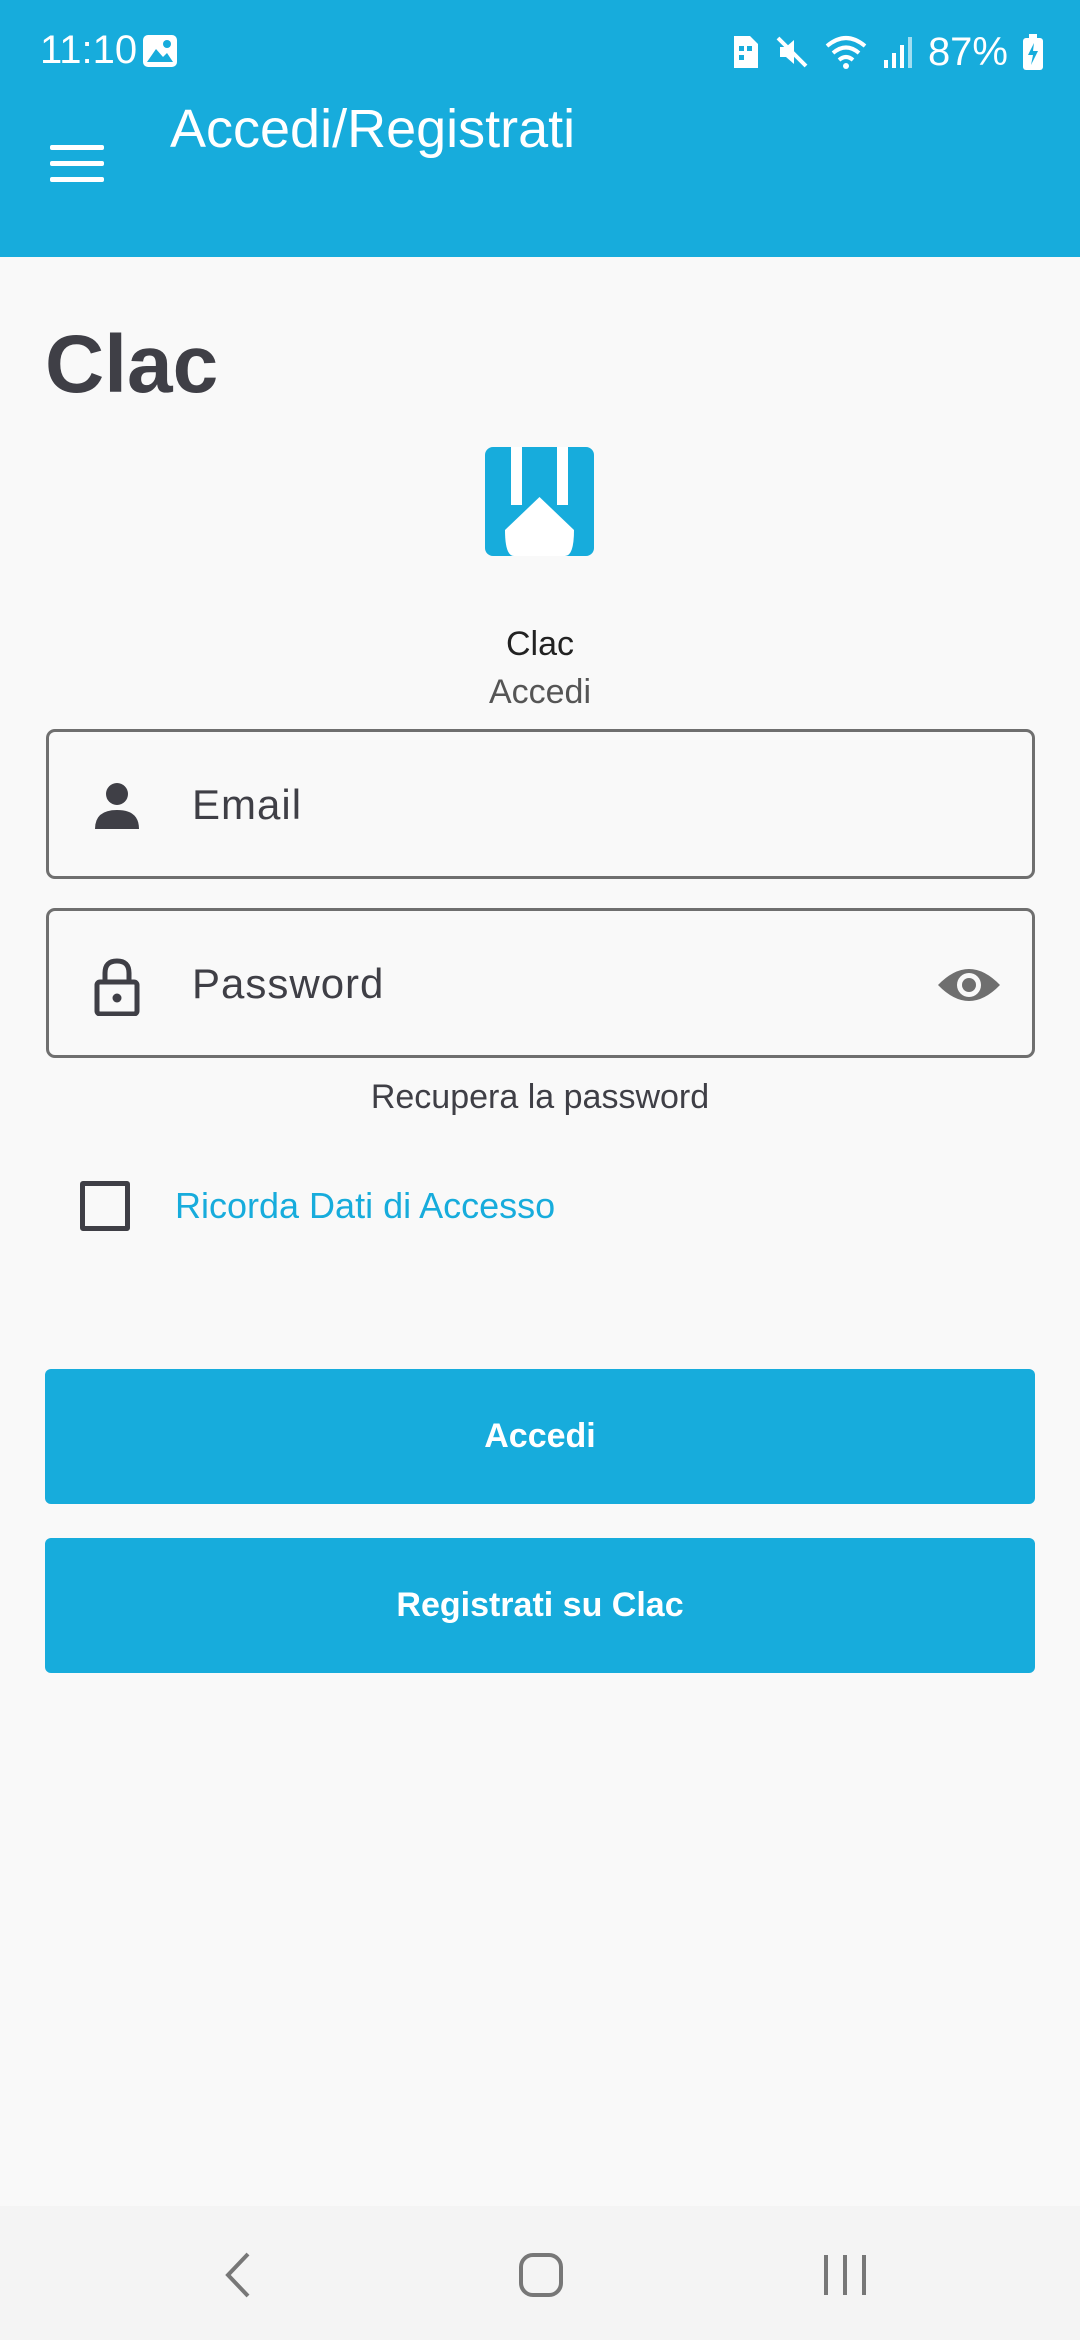 The image size is (1080, 2340). I want to click on email-field, so click(540, 804).